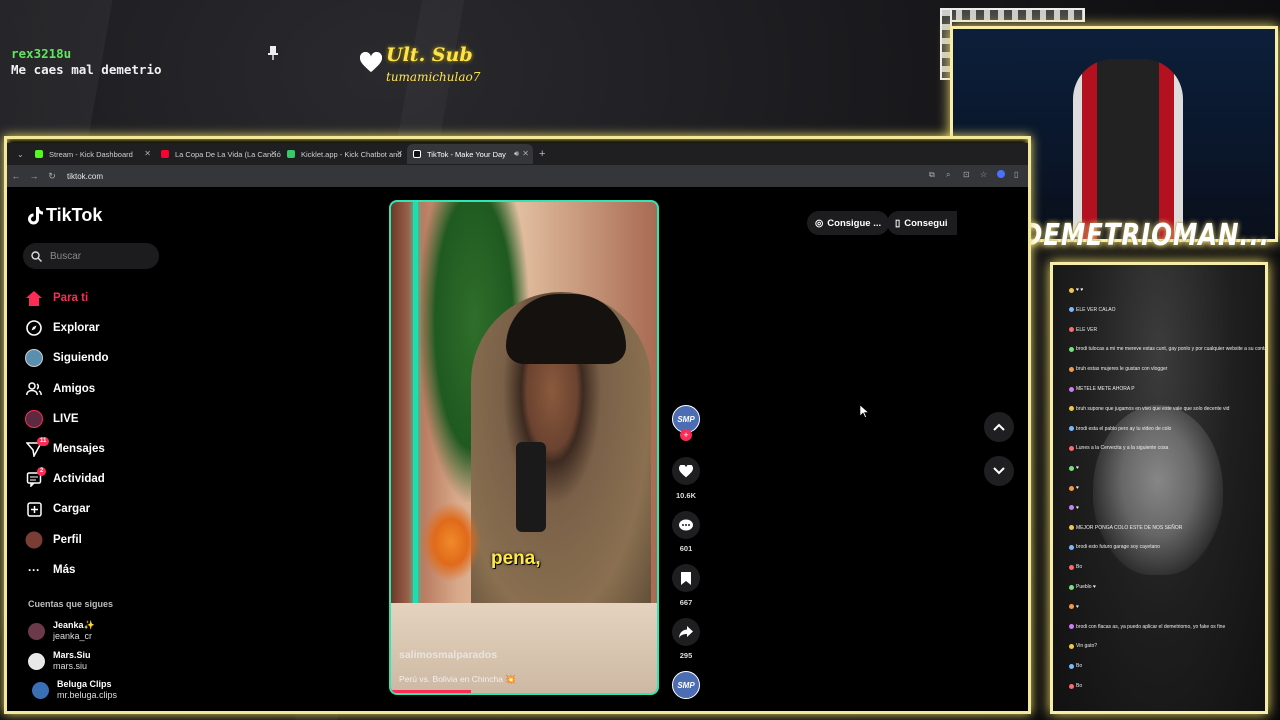 This screenshot has height=720, width=1280. What do you see at coordinates (686, 578) in the screenshot?
I see `save-button` at bounding box center [686, 578].